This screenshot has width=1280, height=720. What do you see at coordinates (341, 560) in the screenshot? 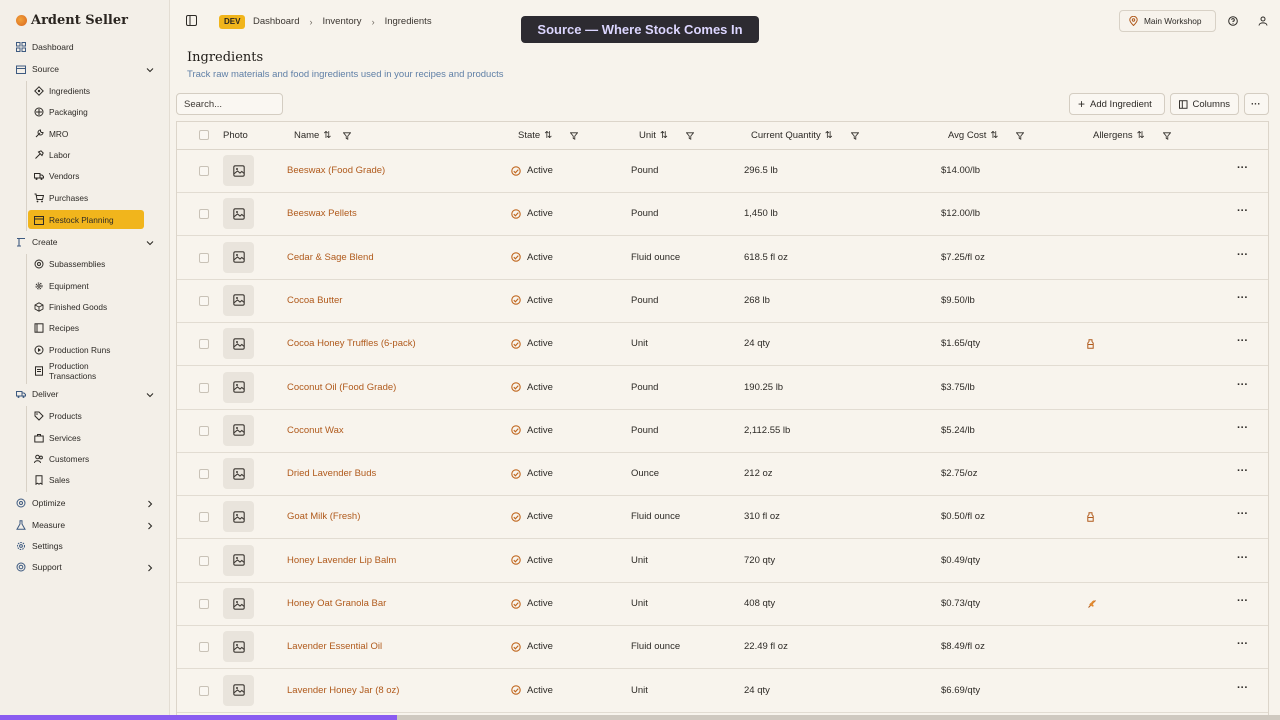
I see `ingredient-name-link: Honey Lavender Lip Balm` at bounding box center [341, 560].